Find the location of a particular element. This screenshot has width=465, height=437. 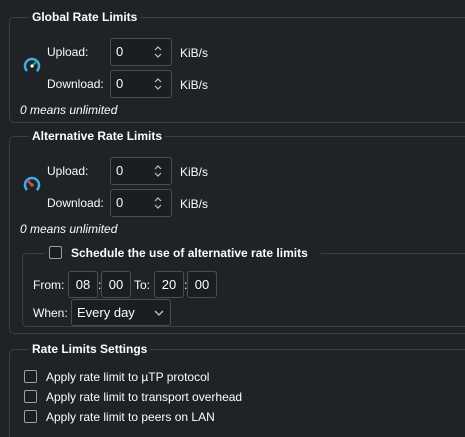

alternative-download-spinbox: 0 is located at coordinates (141, 203).